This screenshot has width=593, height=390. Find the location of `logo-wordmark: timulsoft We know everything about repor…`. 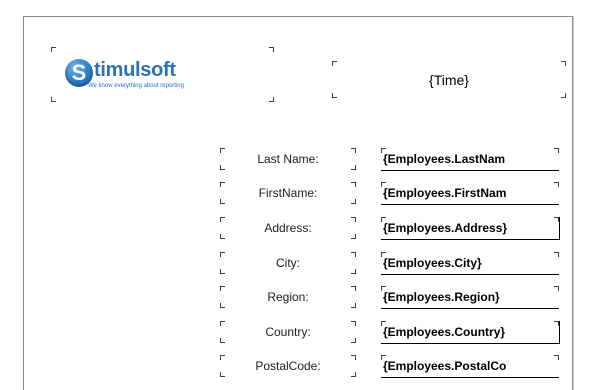

logo-wordmark: timulsoft We know everything about repor… is located at coordinates (136, 74).